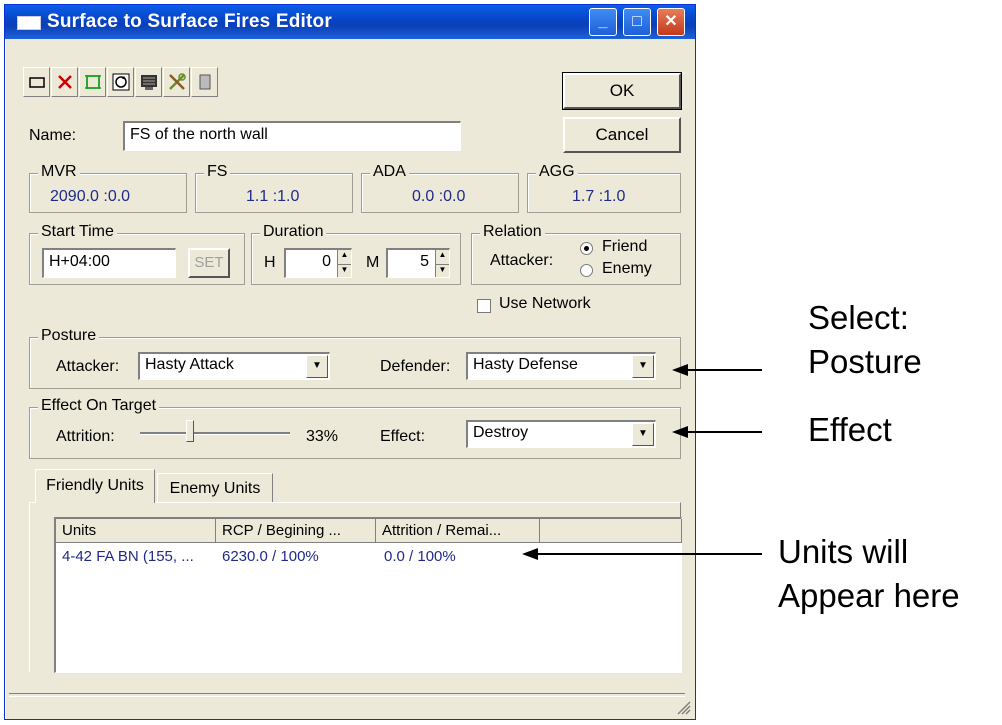 This screenshot has height=725, width=1002. What do you see at coordinates (869, 574) in the screenshot?
I see `annotation-units: Units will Appear here` at bounding box center [869, 574].